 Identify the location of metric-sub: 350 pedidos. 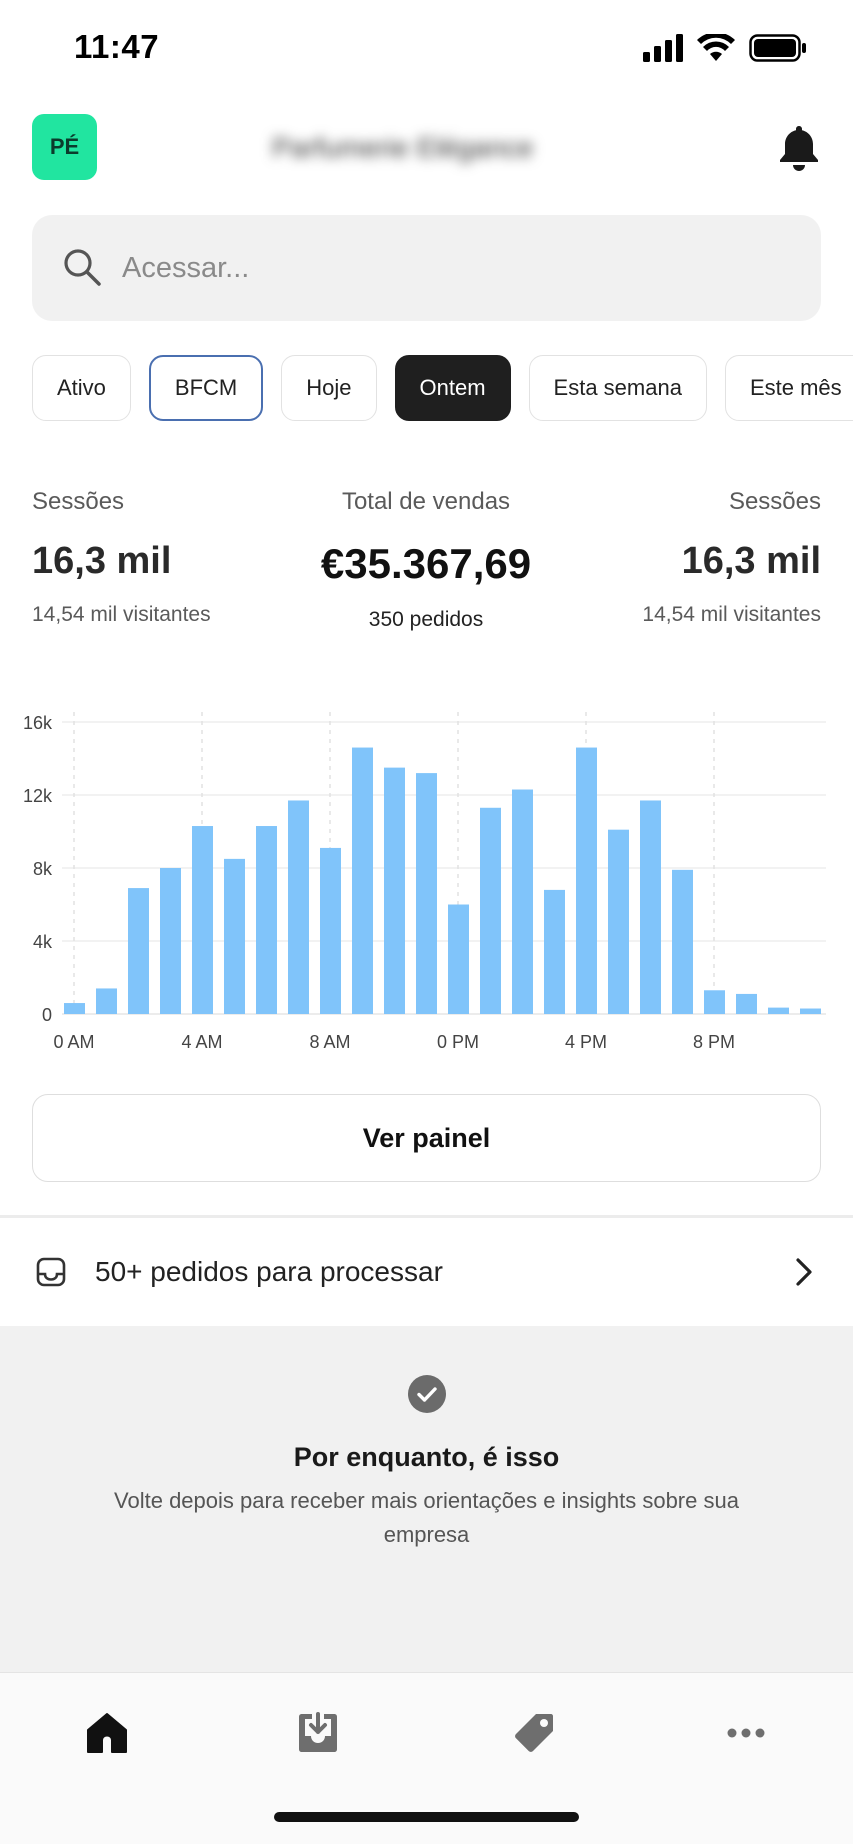
(426, 619).